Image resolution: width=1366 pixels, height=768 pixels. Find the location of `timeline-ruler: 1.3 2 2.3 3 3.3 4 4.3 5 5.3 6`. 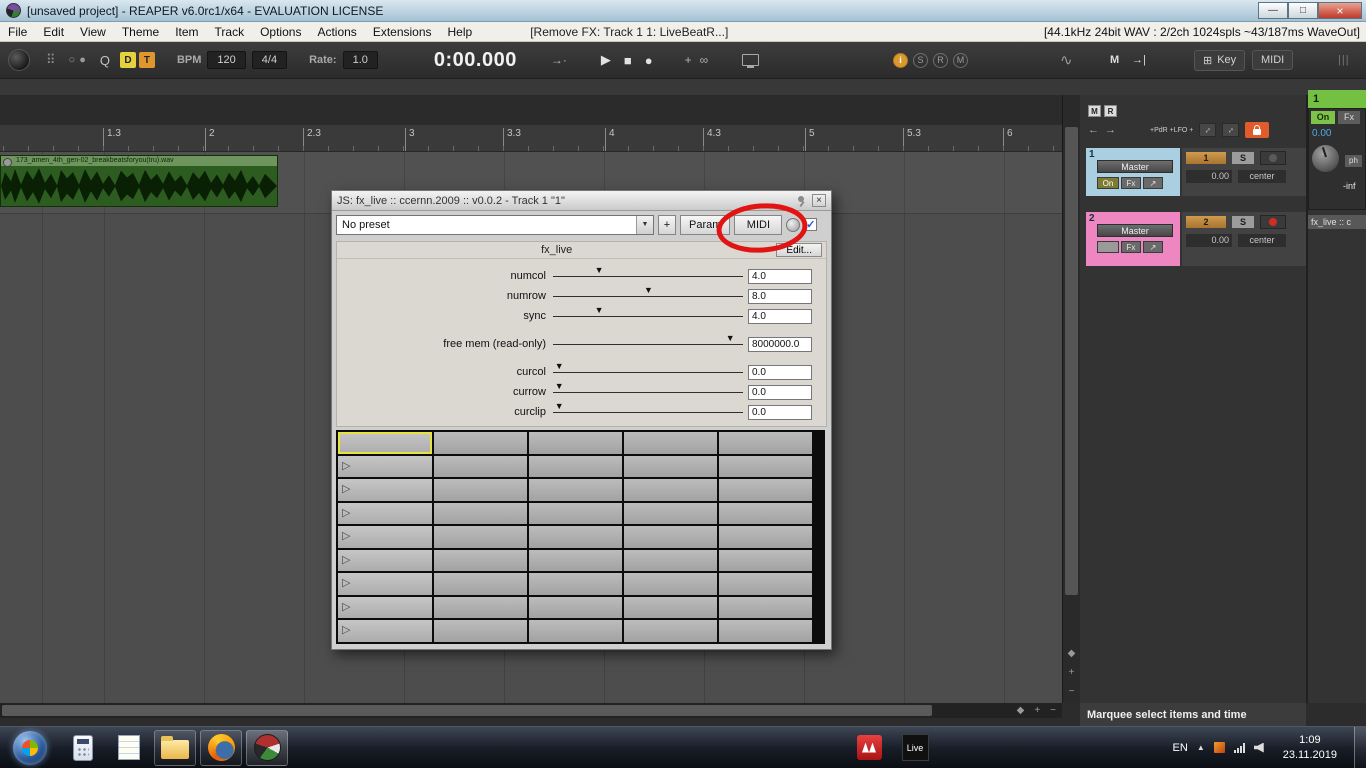

timeline-ruler: 1.3 2 2.3 3 3.3 4 4.3 5 5.3 6 is located at coordinates (531, 138).